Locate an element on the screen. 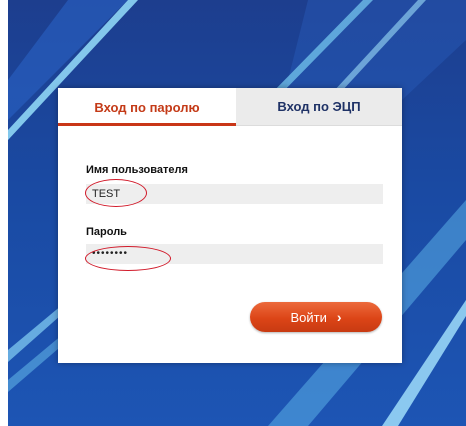 This screenshot has height=426, width=466. login-button: Войти › is located at coordinates (316, 317).